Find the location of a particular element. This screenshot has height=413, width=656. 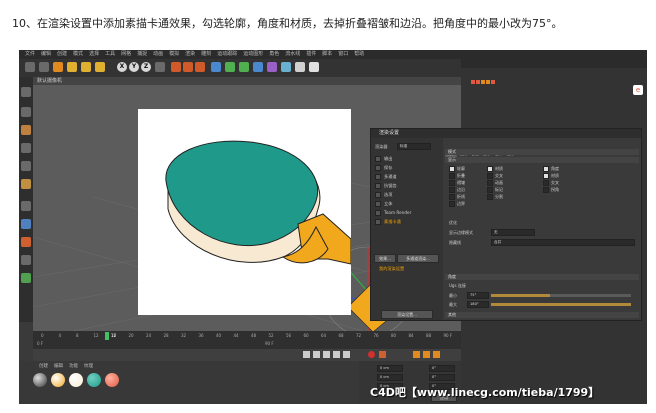

menu-item: 工具 is located at coordinates (110, 54).